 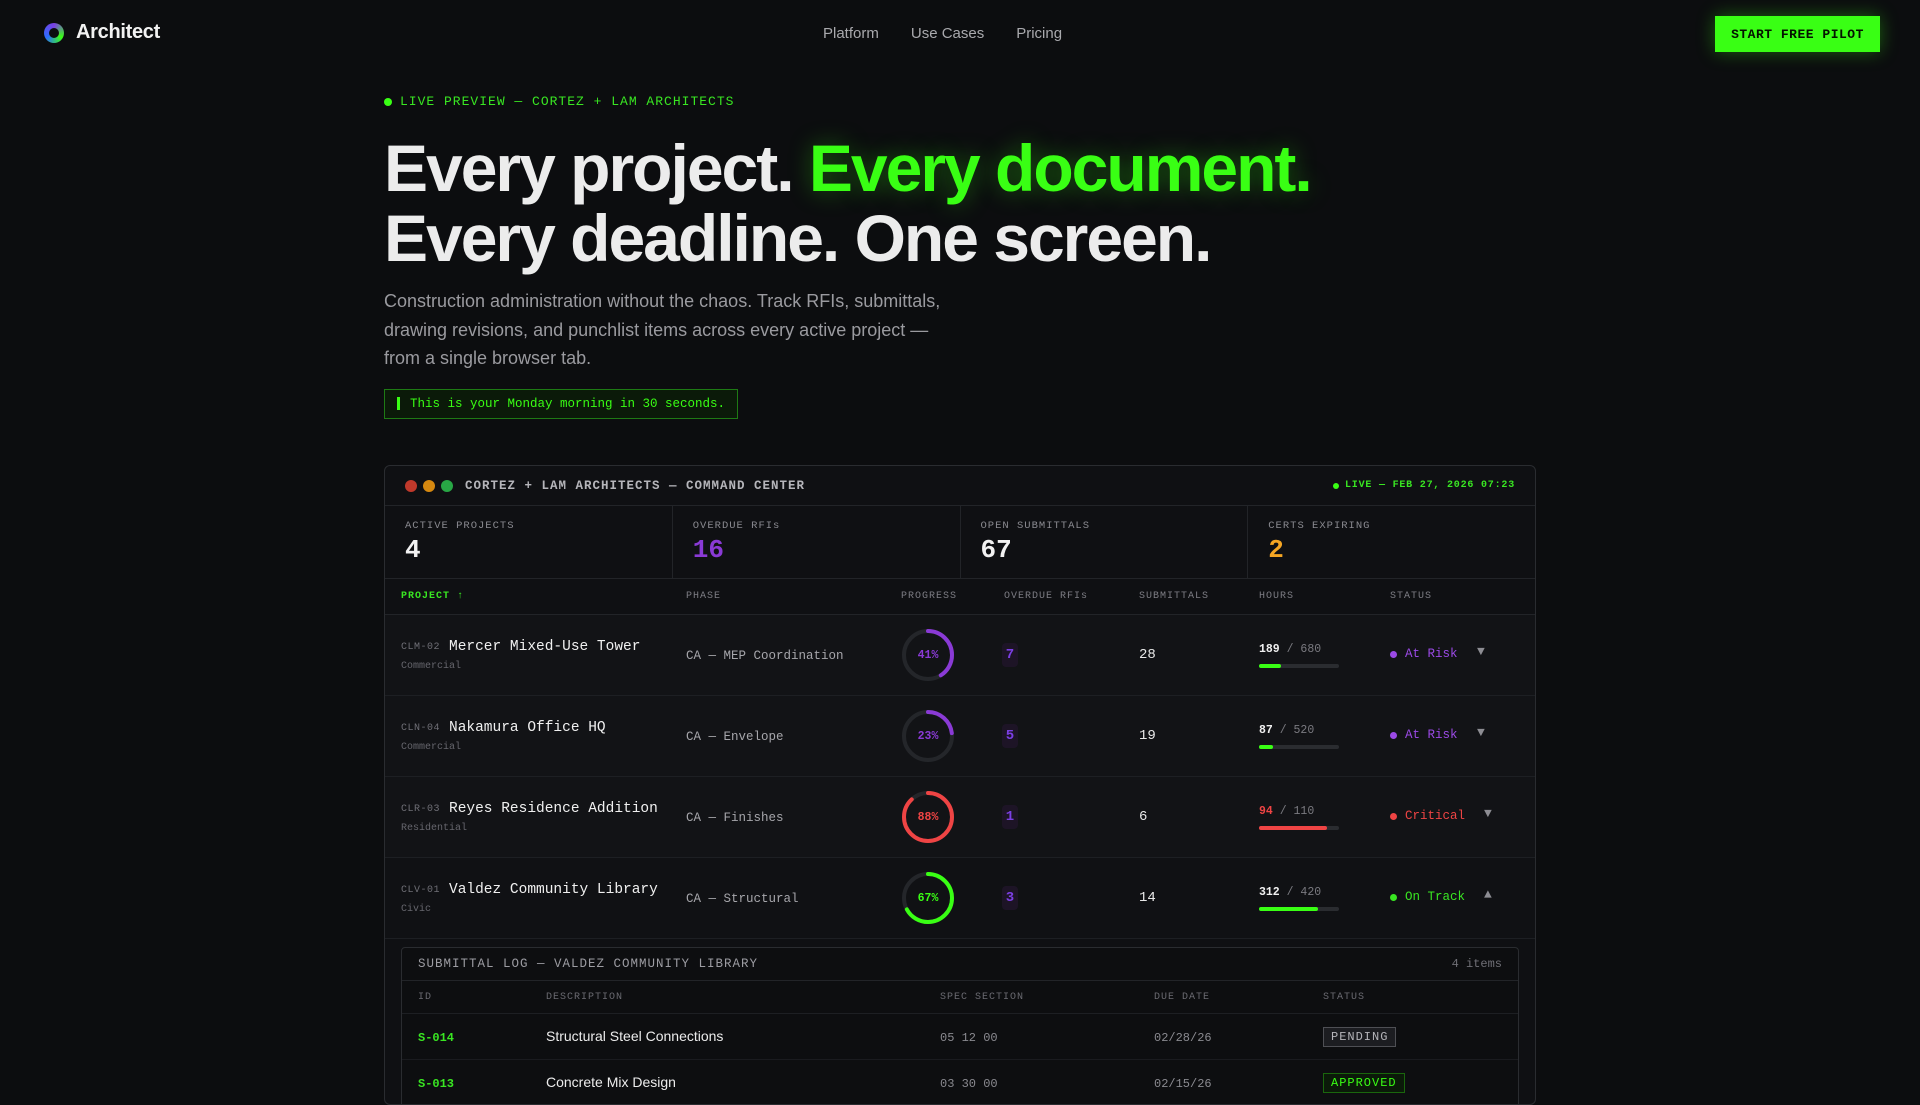 What do you see at coordinates (1431, 735) in the screenshot?
I see `status-label: At Risk` at bounding box center [1431, 735].